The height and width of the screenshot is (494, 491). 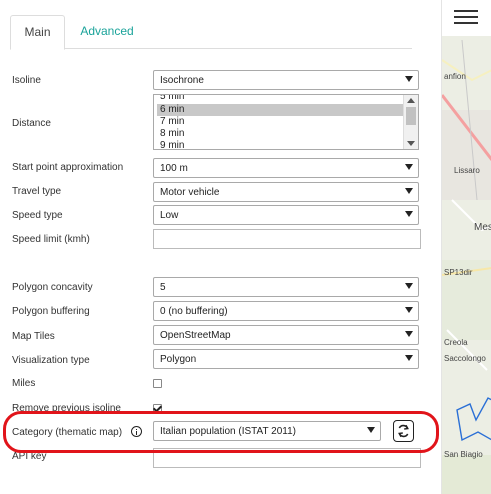 What do you see at coordinates (287, 458) in the screenshot?
I see `api-key-input` at bounding box center [287, 458].